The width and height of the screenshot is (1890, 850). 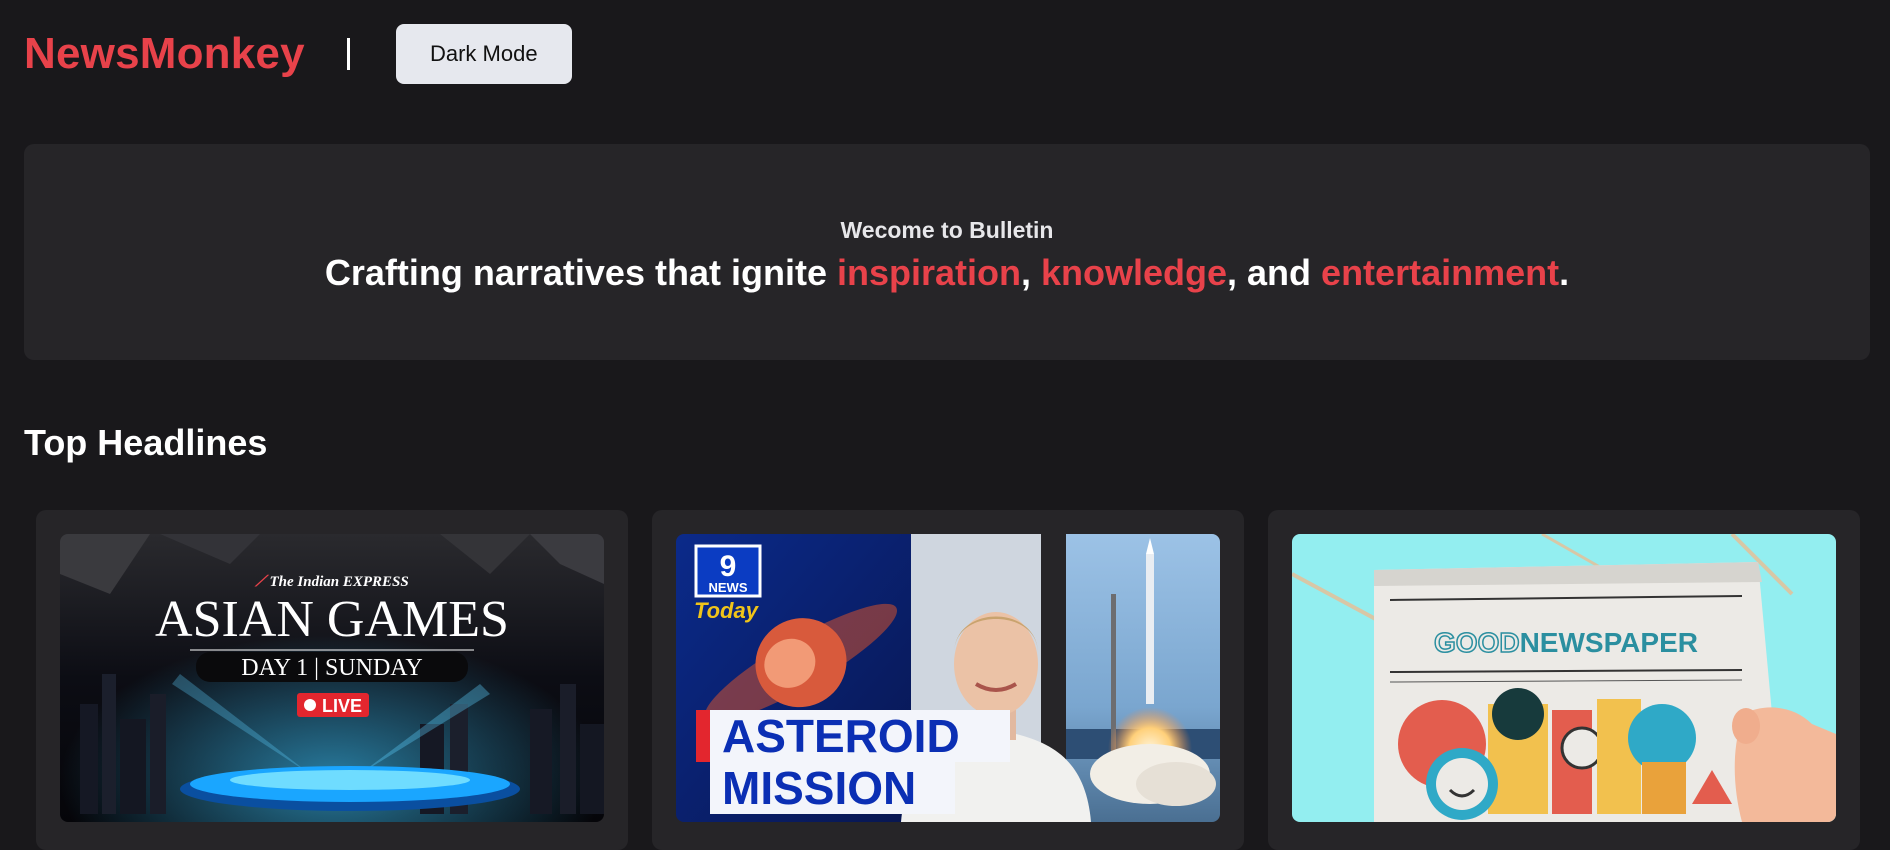 What do you see at coordinates (728, 566) in the screenshot?
I see `nine-logo: 9` at bounding box center [728, 566].